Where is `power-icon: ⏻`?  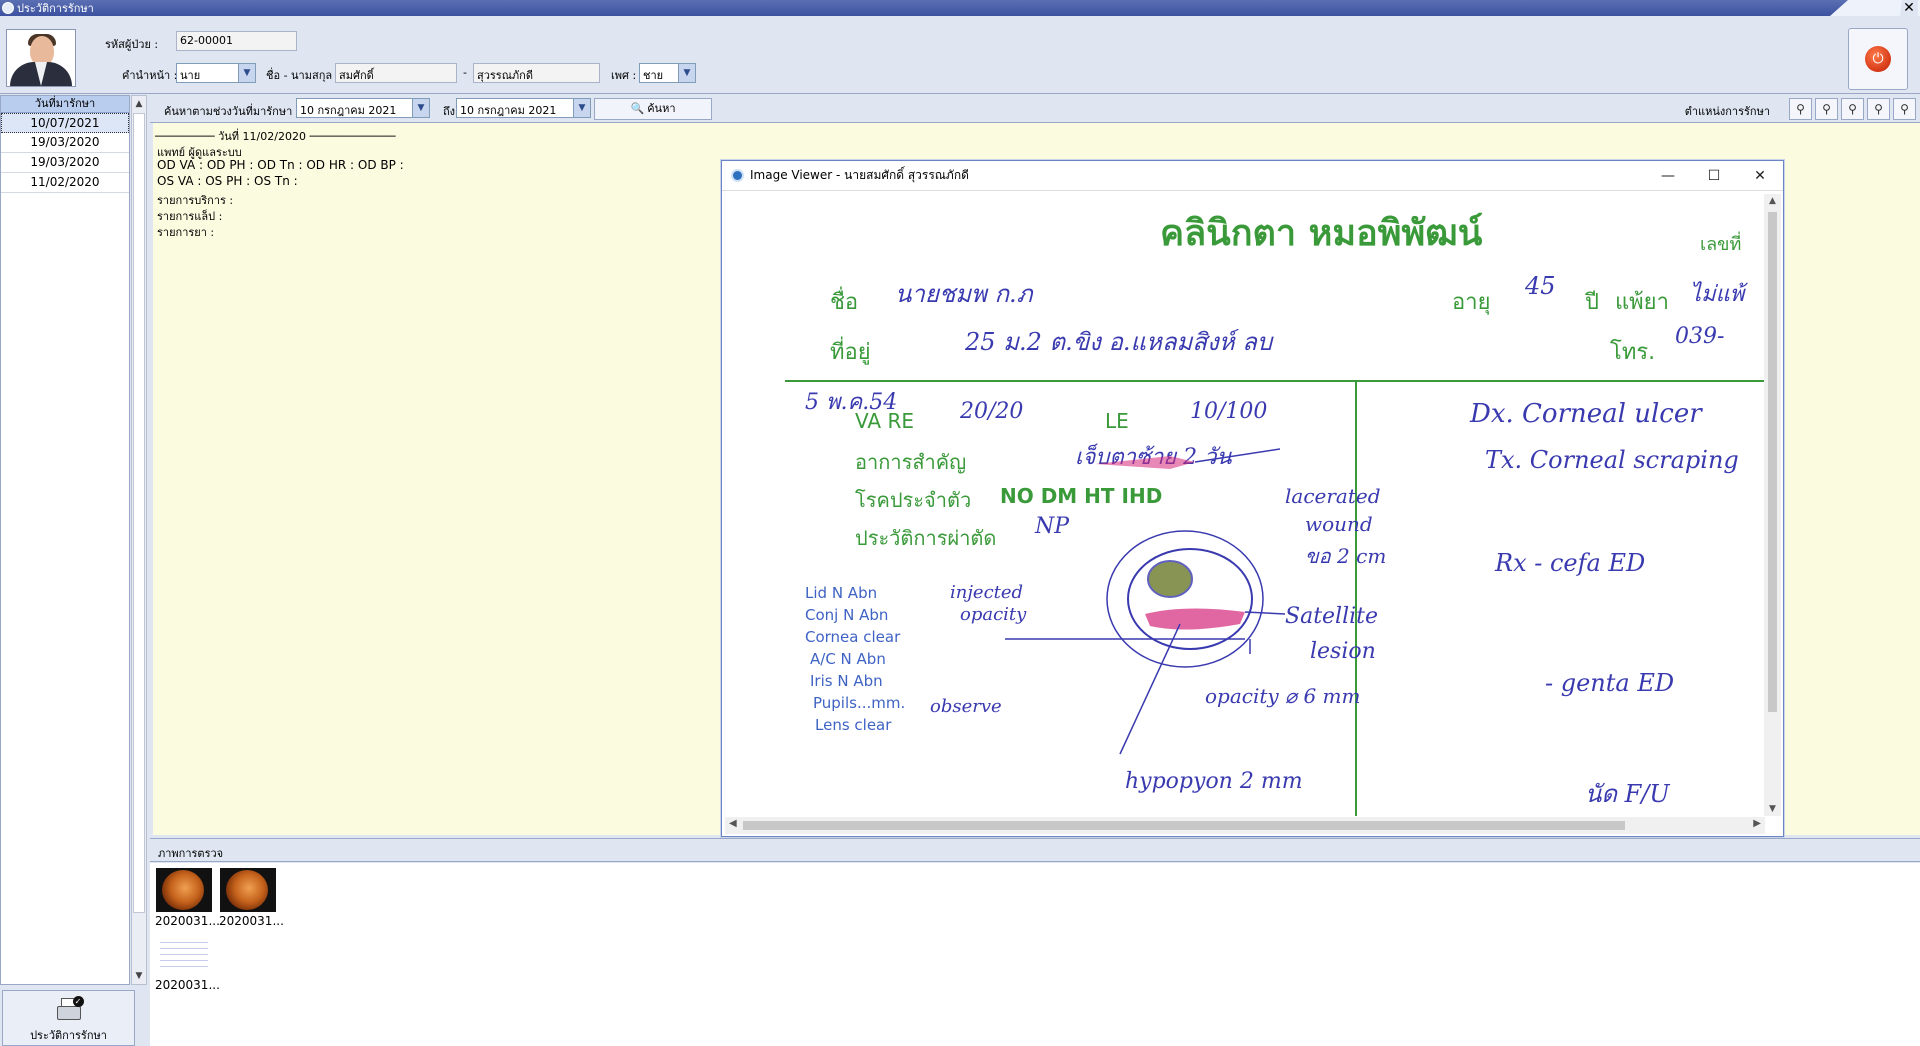
power-icon: ⏻ is located at coordinates (1878, 59).